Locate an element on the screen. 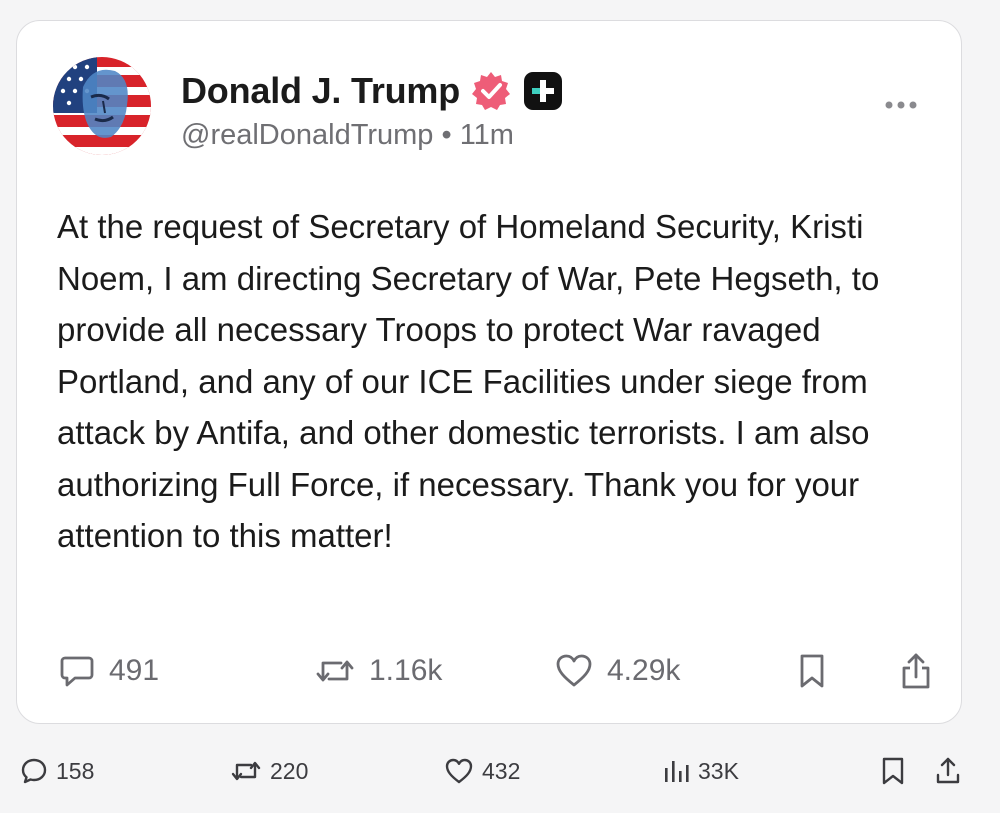 The width and height of the screenshot is (1000, 813). outer-like-count: 432 is located at coordinates (501, 770).